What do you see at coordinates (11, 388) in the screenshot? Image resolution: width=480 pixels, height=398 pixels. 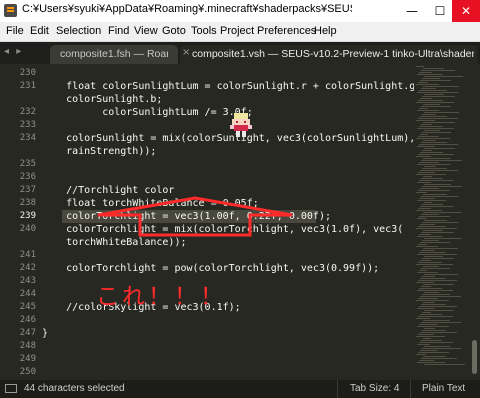 I see `status-panel-icon` at bounding box center [11, 388].